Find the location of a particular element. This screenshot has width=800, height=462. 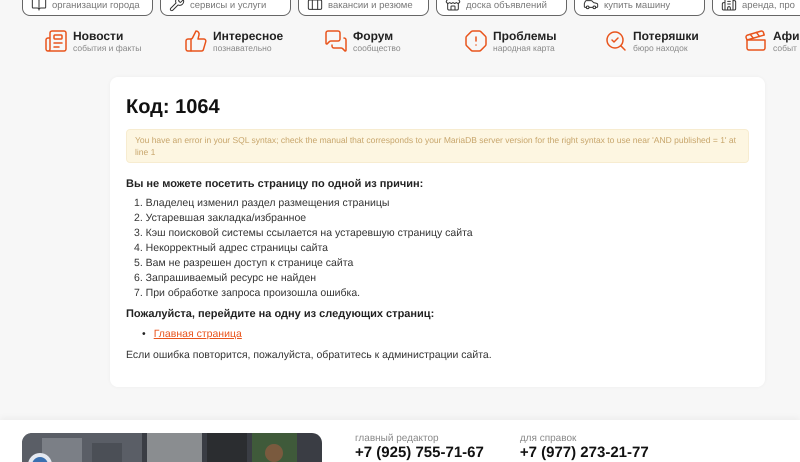

store-icon is located at coordinates (453, 6).